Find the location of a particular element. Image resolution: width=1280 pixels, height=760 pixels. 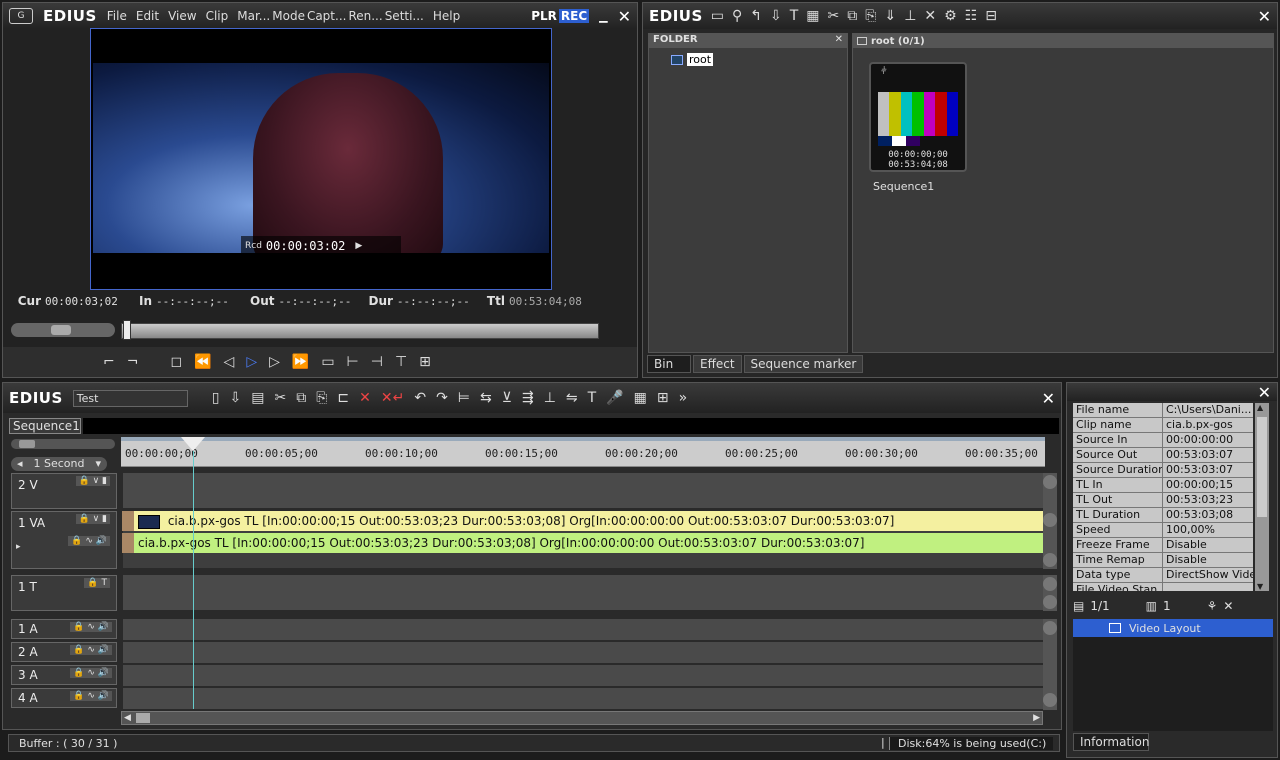

timeline-cut-icon: ✂ is located at coordinates (280, 398).